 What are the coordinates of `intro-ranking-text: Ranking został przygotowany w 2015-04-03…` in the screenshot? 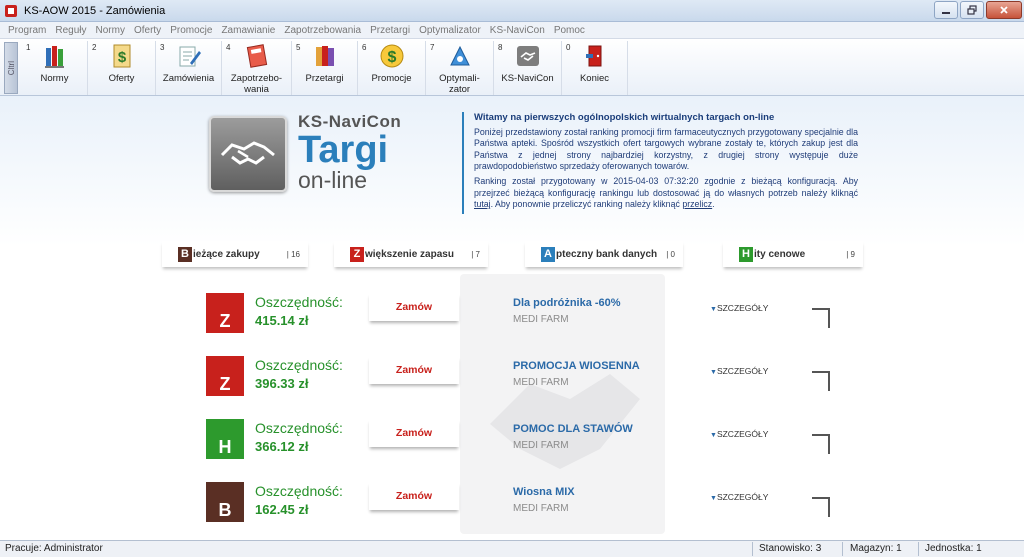 It's located at (666, 186).